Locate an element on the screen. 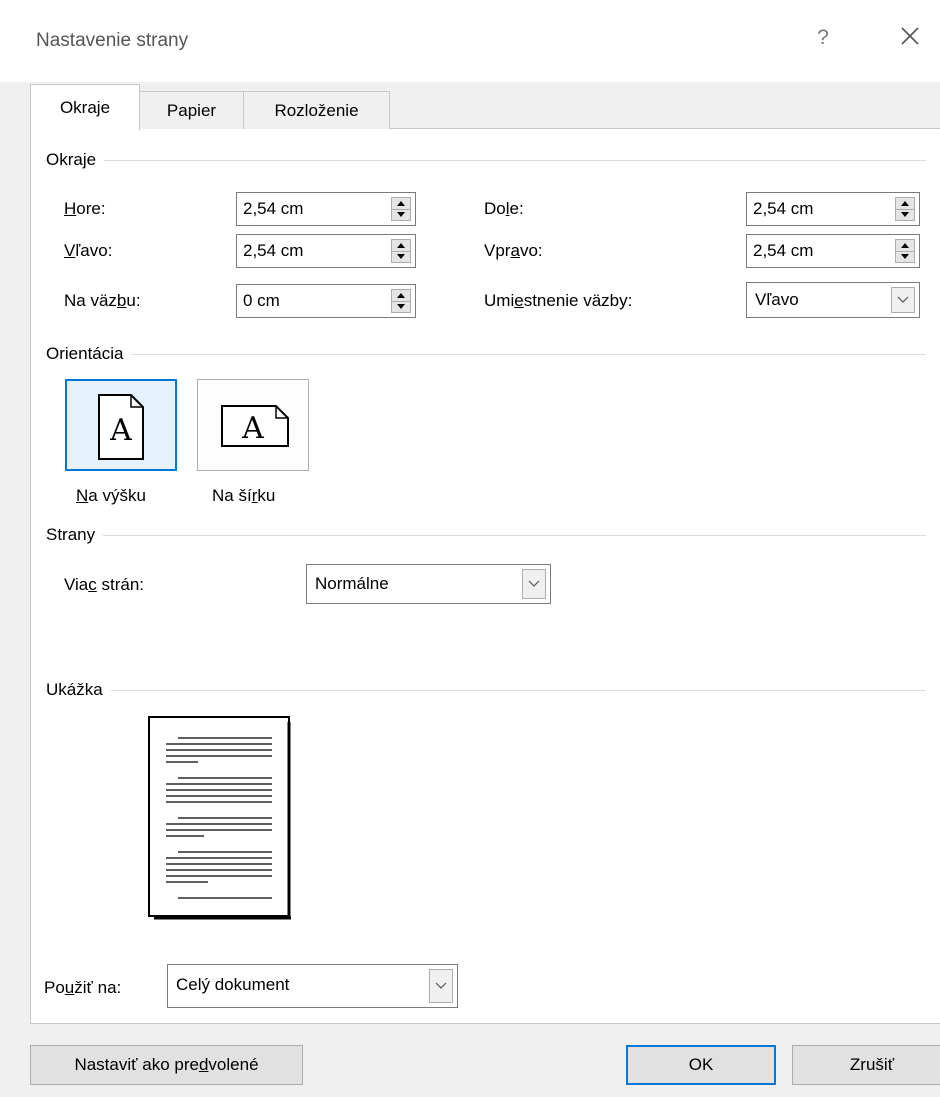 The width and height of the screenshot is (940, 1097). left-margin-value: 2,54 cm is located at coordinates (273, 250).